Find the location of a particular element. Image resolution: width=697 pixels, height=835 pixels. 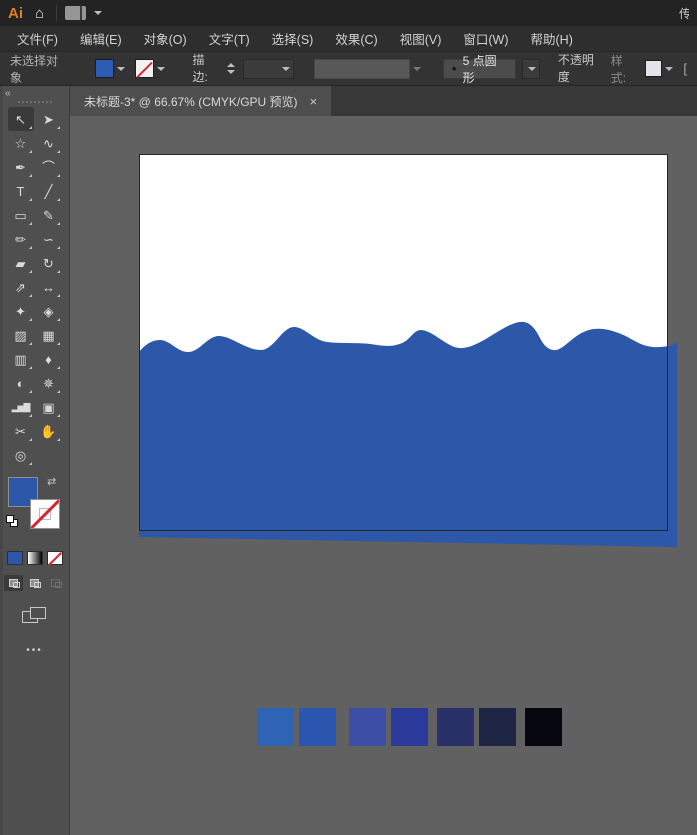

symbol-sprayer-tool: ✵ is located at coordinates (49, 383).